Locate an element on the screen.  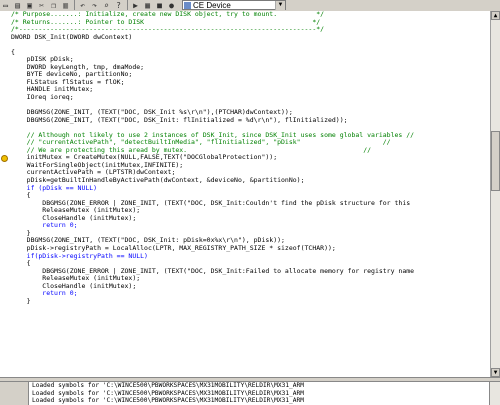
save-icon: ▣ is located at coordinates (29, 5).